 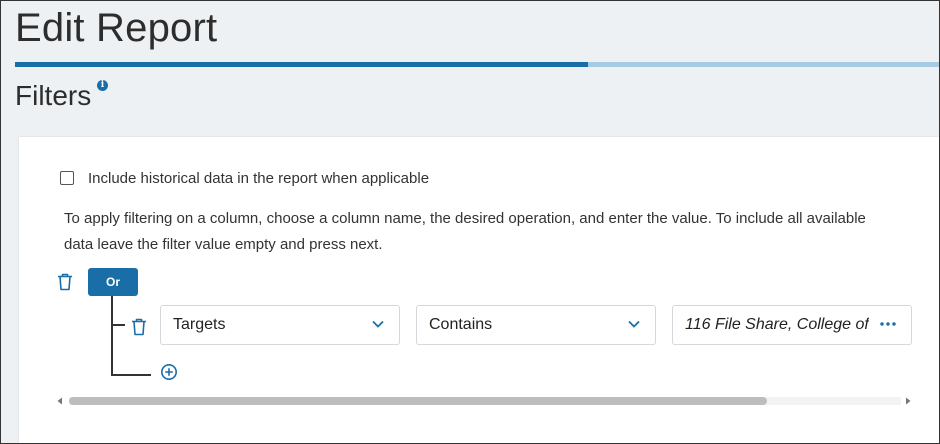 What do you see at coordinates (888, 324) in the screenshot?
I see `more-options-icon` at bounding box center [888, 324].